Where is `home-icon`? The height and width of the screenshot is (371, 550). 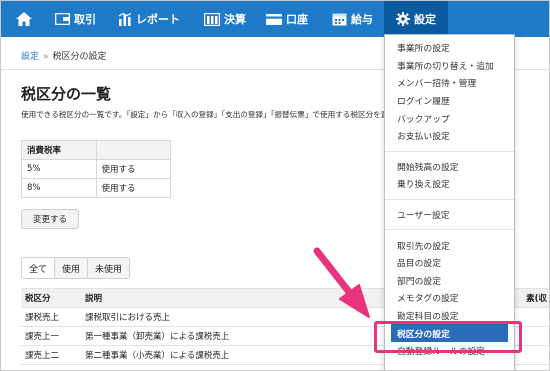 home-icon is located at coordinates (24, 19).